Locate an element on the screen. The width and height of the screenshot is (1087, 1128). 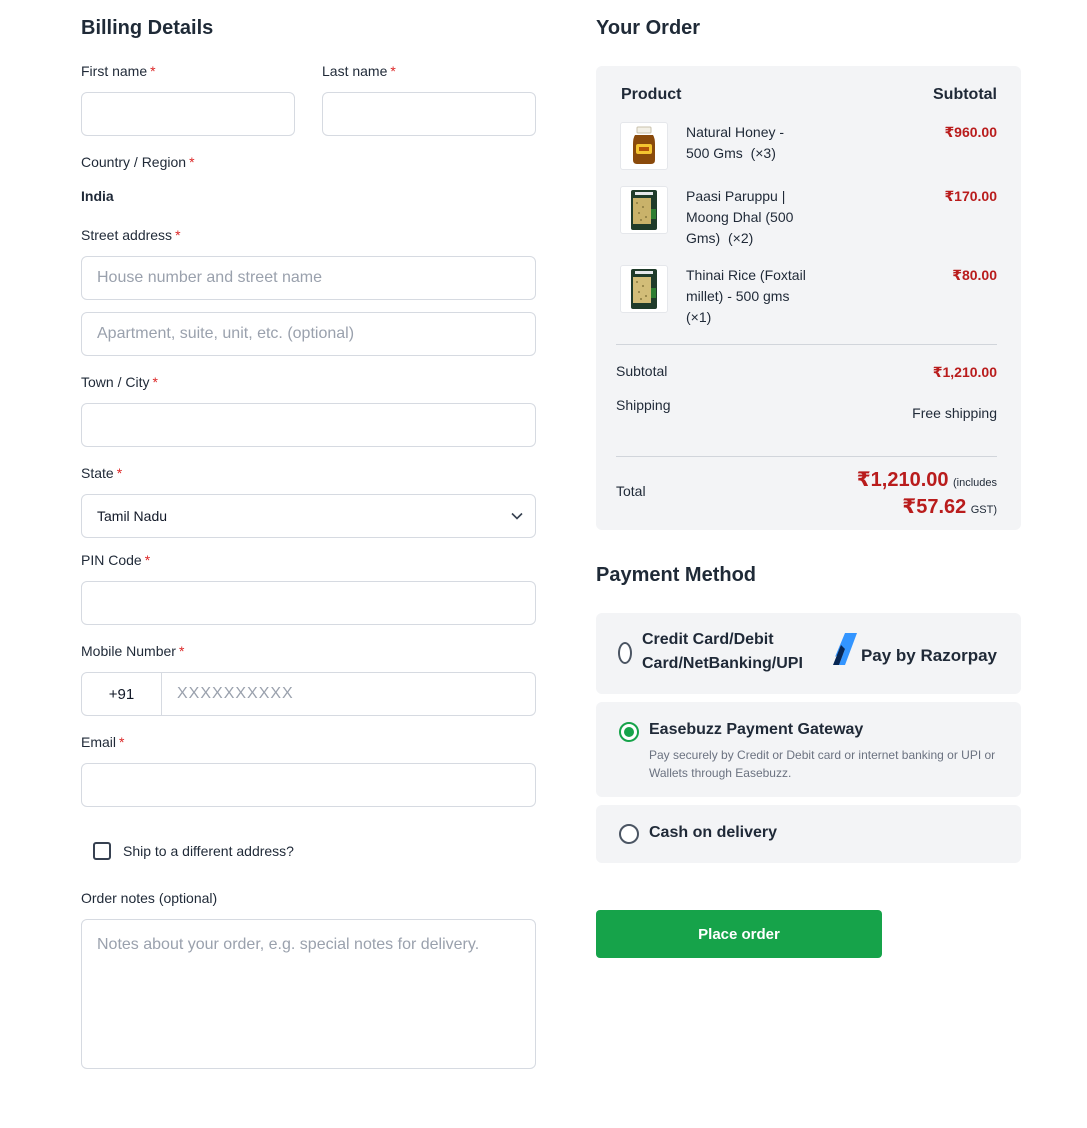
easebuzz-radio is located at coordinates (629, 732).